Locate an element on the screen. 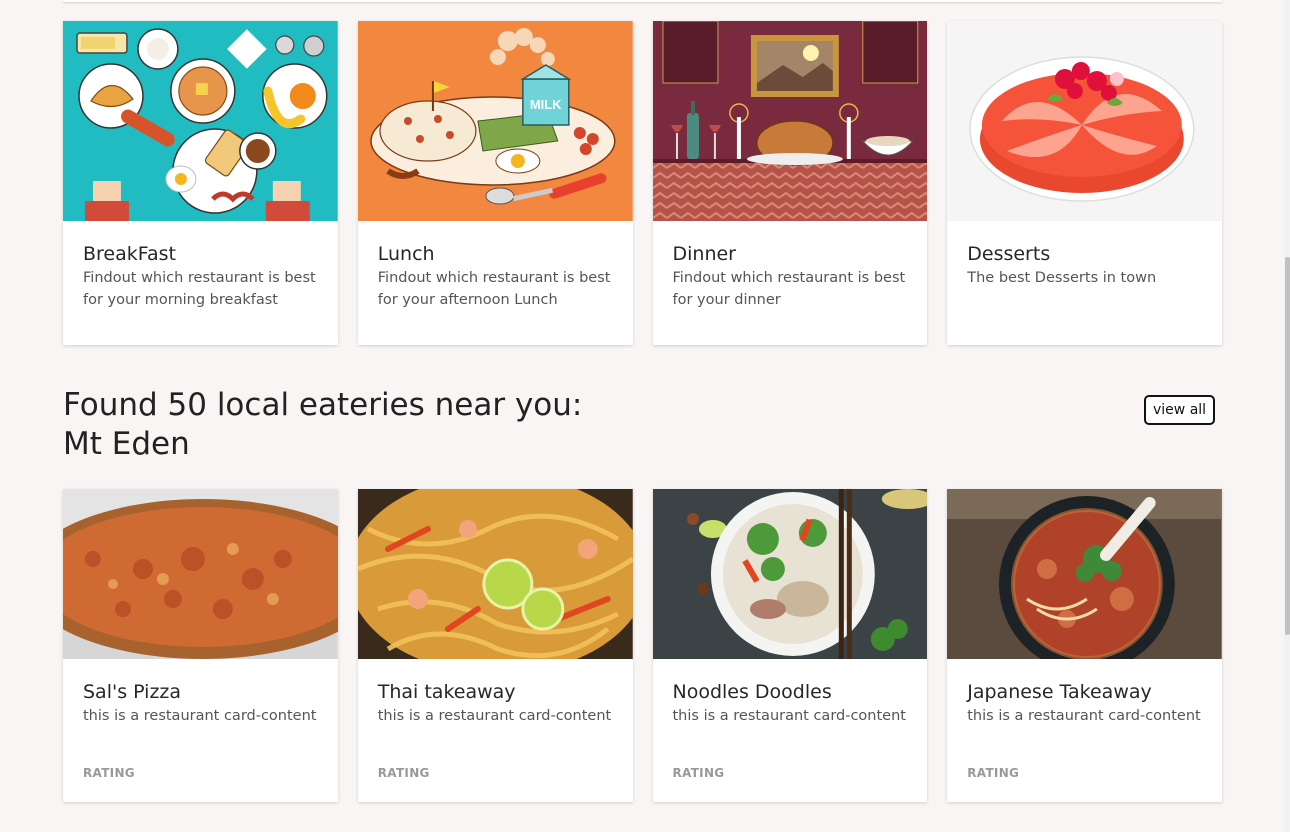 This screenshot has width=1290, height=832. card-title: Dinner is located at coordinates (704, 254).